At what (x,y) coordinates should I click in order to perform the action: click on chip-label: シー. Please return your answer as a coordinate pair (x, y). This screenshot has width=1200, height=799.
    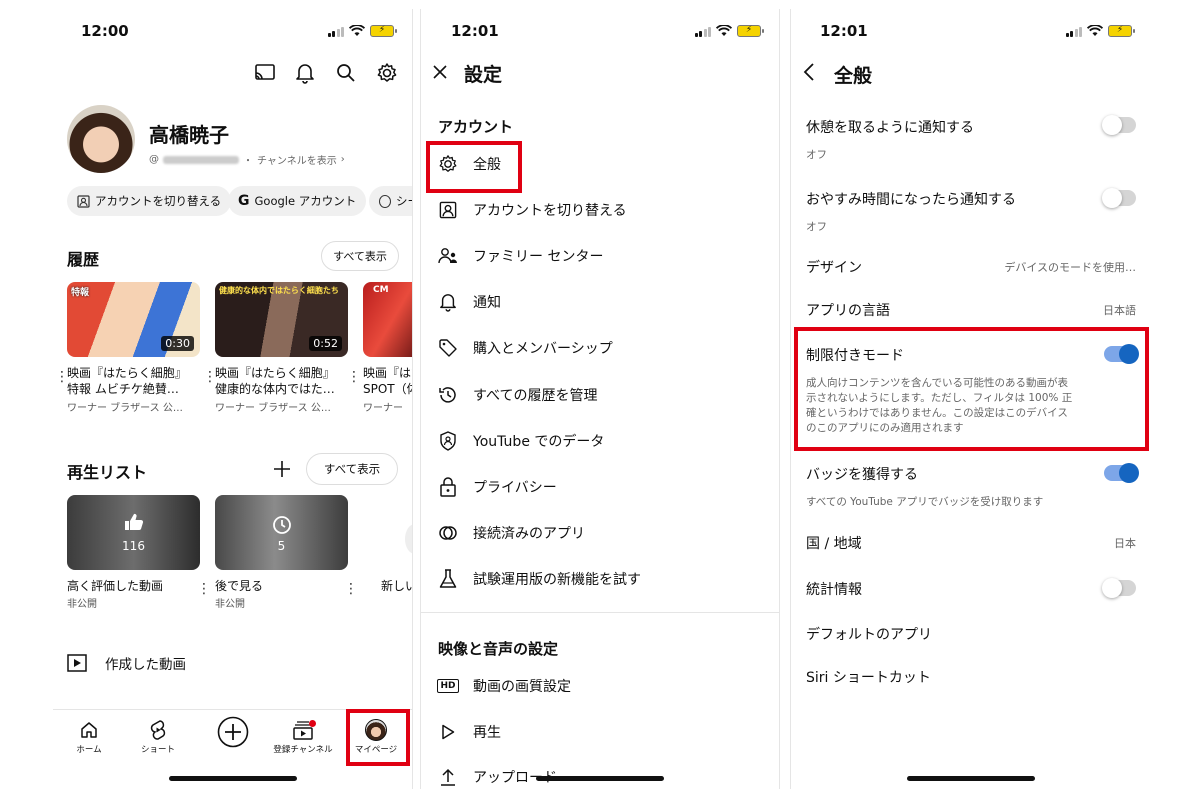
    Looking at the image, I should click on (404, 201).